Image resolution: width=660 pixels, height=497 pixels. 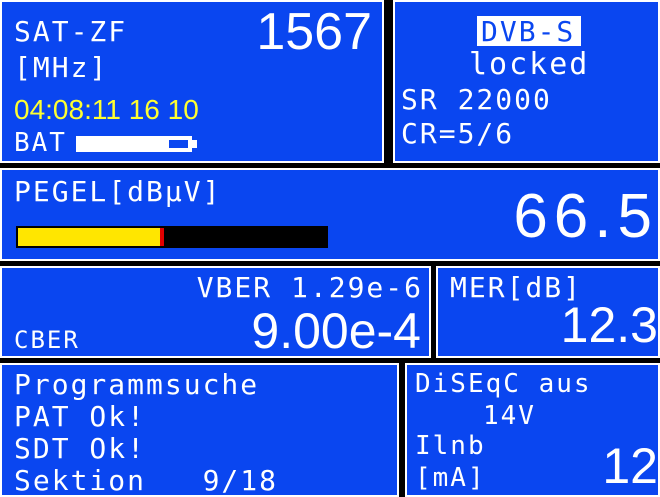 I want to click on vber-value: VBER 1.29e-6, so click(x=309, y=287).